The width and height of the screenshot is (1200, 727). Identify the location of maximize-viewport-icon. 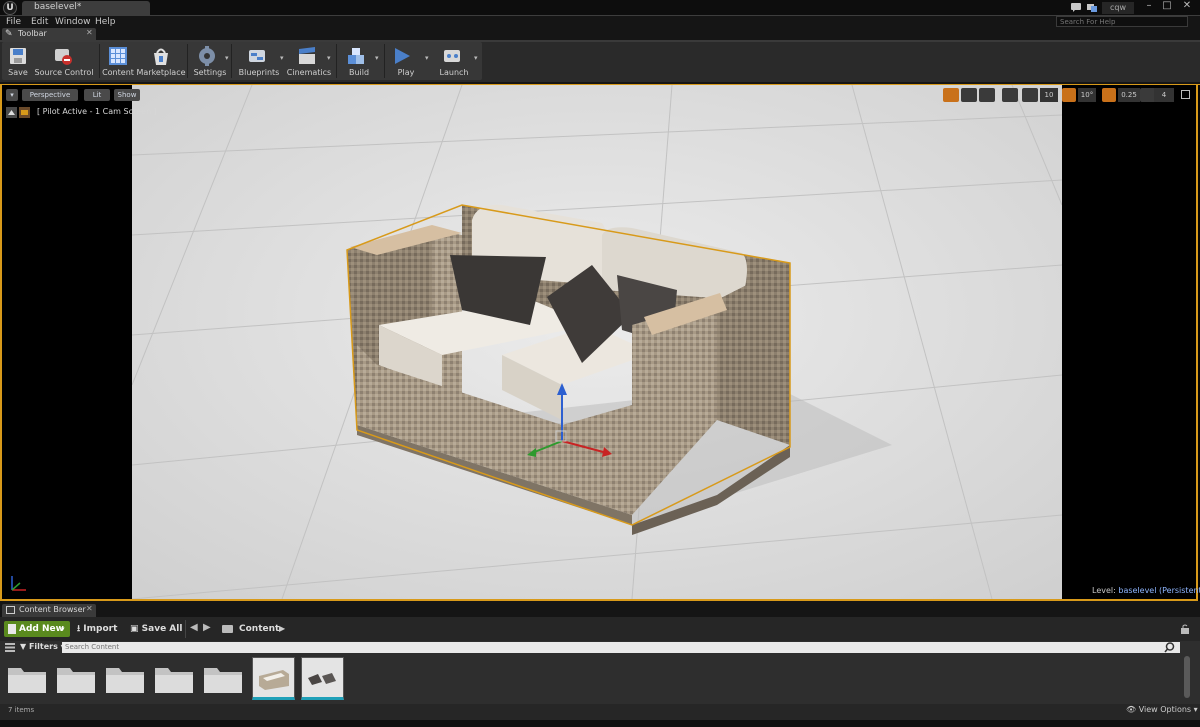
(1185, 94).